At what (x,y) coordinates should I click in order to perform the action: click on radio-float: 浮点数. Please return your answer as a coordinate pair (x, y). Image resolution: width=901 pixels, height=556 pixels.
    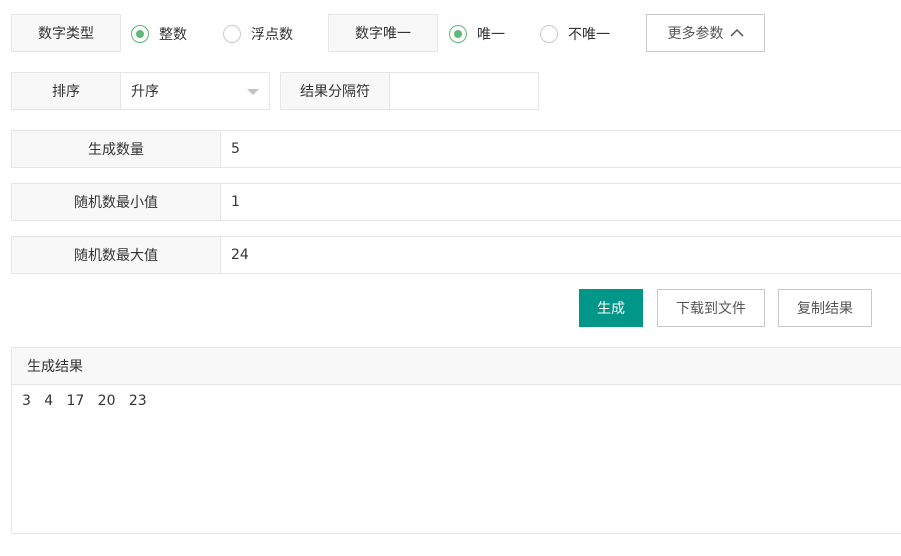
    Looking at the image, I should click on (258, 34).